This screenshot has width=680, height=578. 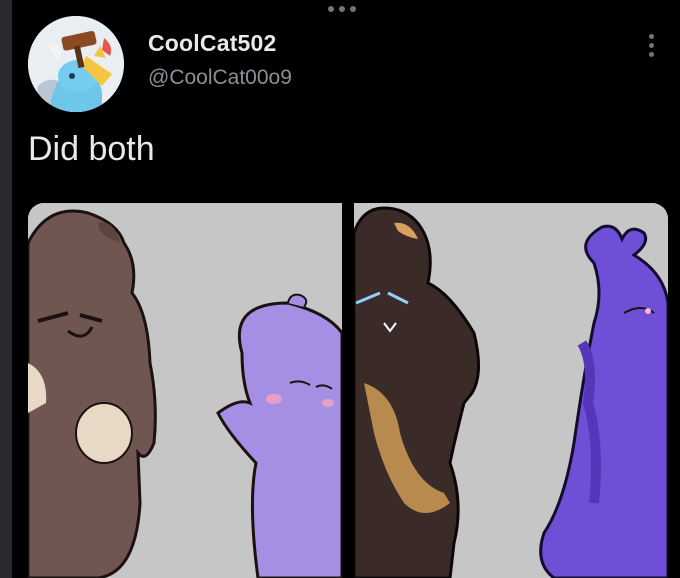 I want to click on avatar-image, so click(x=76, y=64).